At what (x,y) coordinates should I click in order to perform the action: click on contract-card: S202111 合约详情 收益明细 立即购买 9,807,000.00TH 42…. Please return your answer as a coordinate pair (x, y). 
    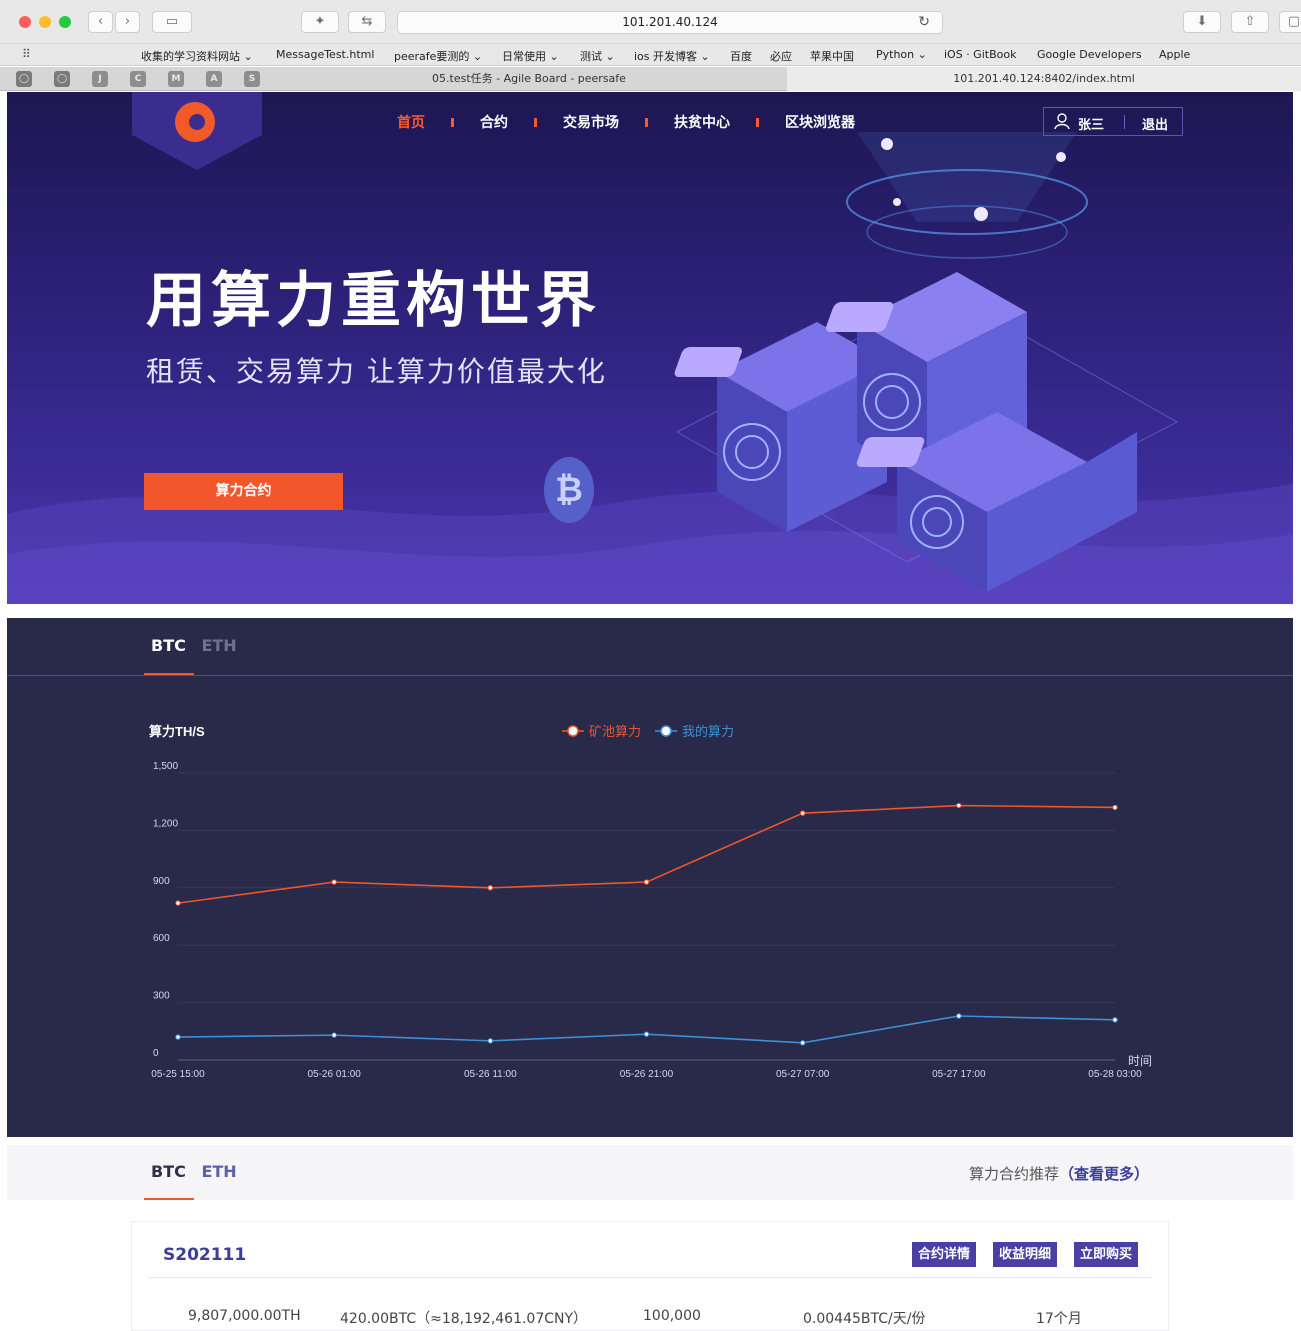
    Looking at the image, I should click on (650, 1276).